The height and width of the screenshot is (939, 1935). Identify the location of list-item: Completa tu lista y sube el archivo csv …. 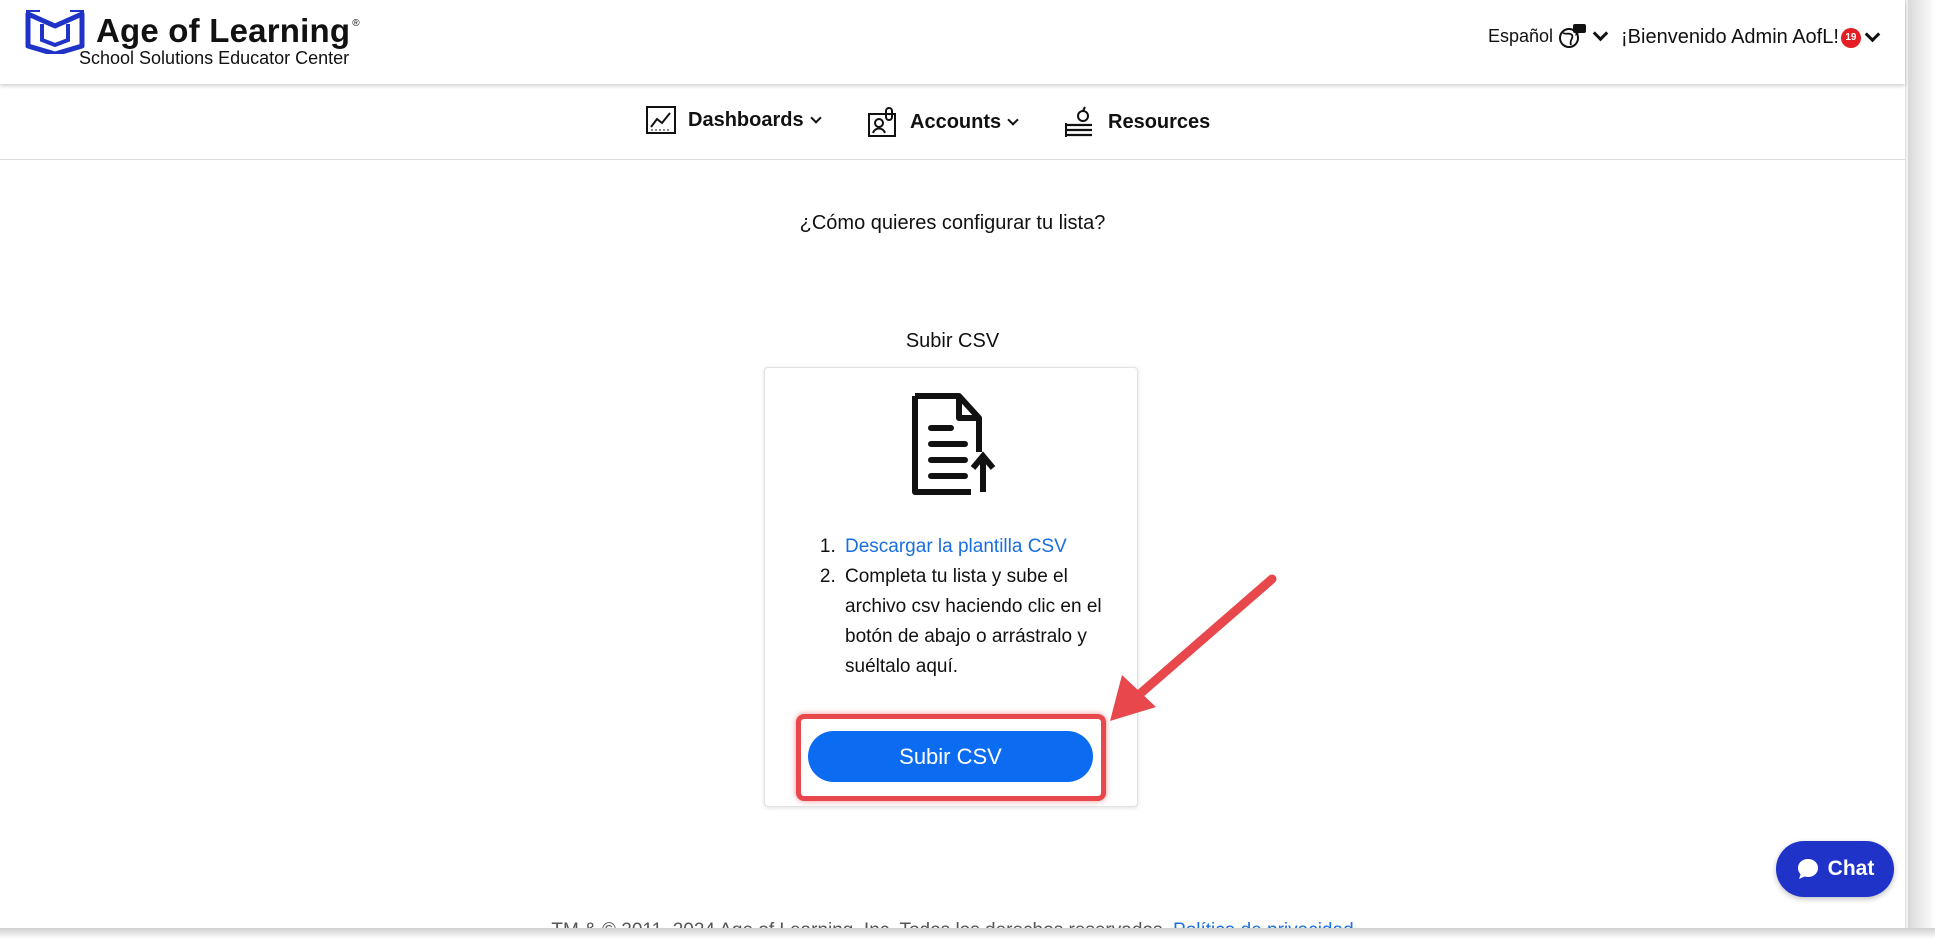
(981, 622).